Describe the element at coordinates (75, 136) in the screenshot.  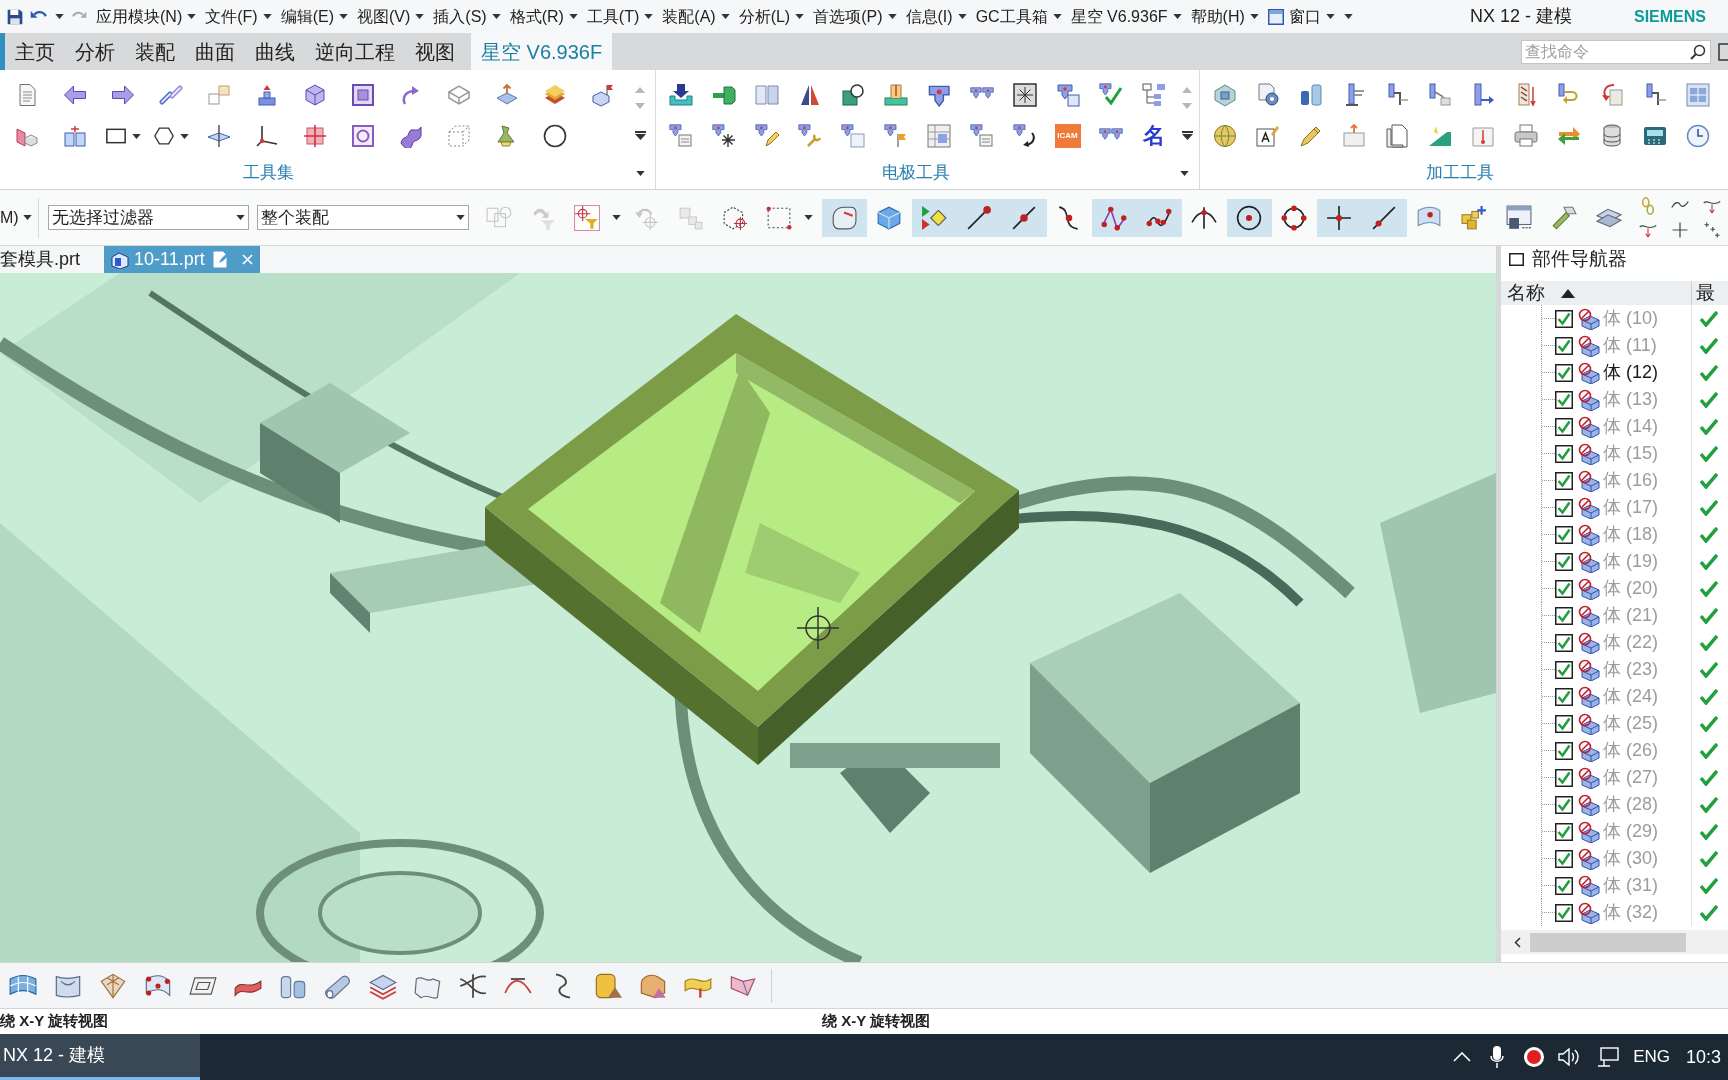
I see `boxes-icon` at that location.